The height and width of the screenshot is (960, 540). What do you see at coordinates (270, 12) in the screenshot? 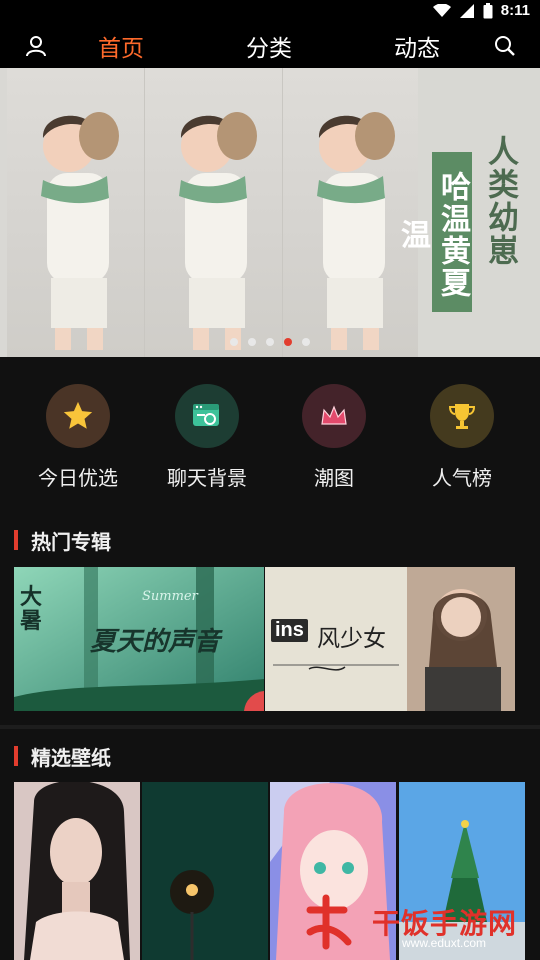
I see `status-bar: 8:11` at bounding box center [270, 12].